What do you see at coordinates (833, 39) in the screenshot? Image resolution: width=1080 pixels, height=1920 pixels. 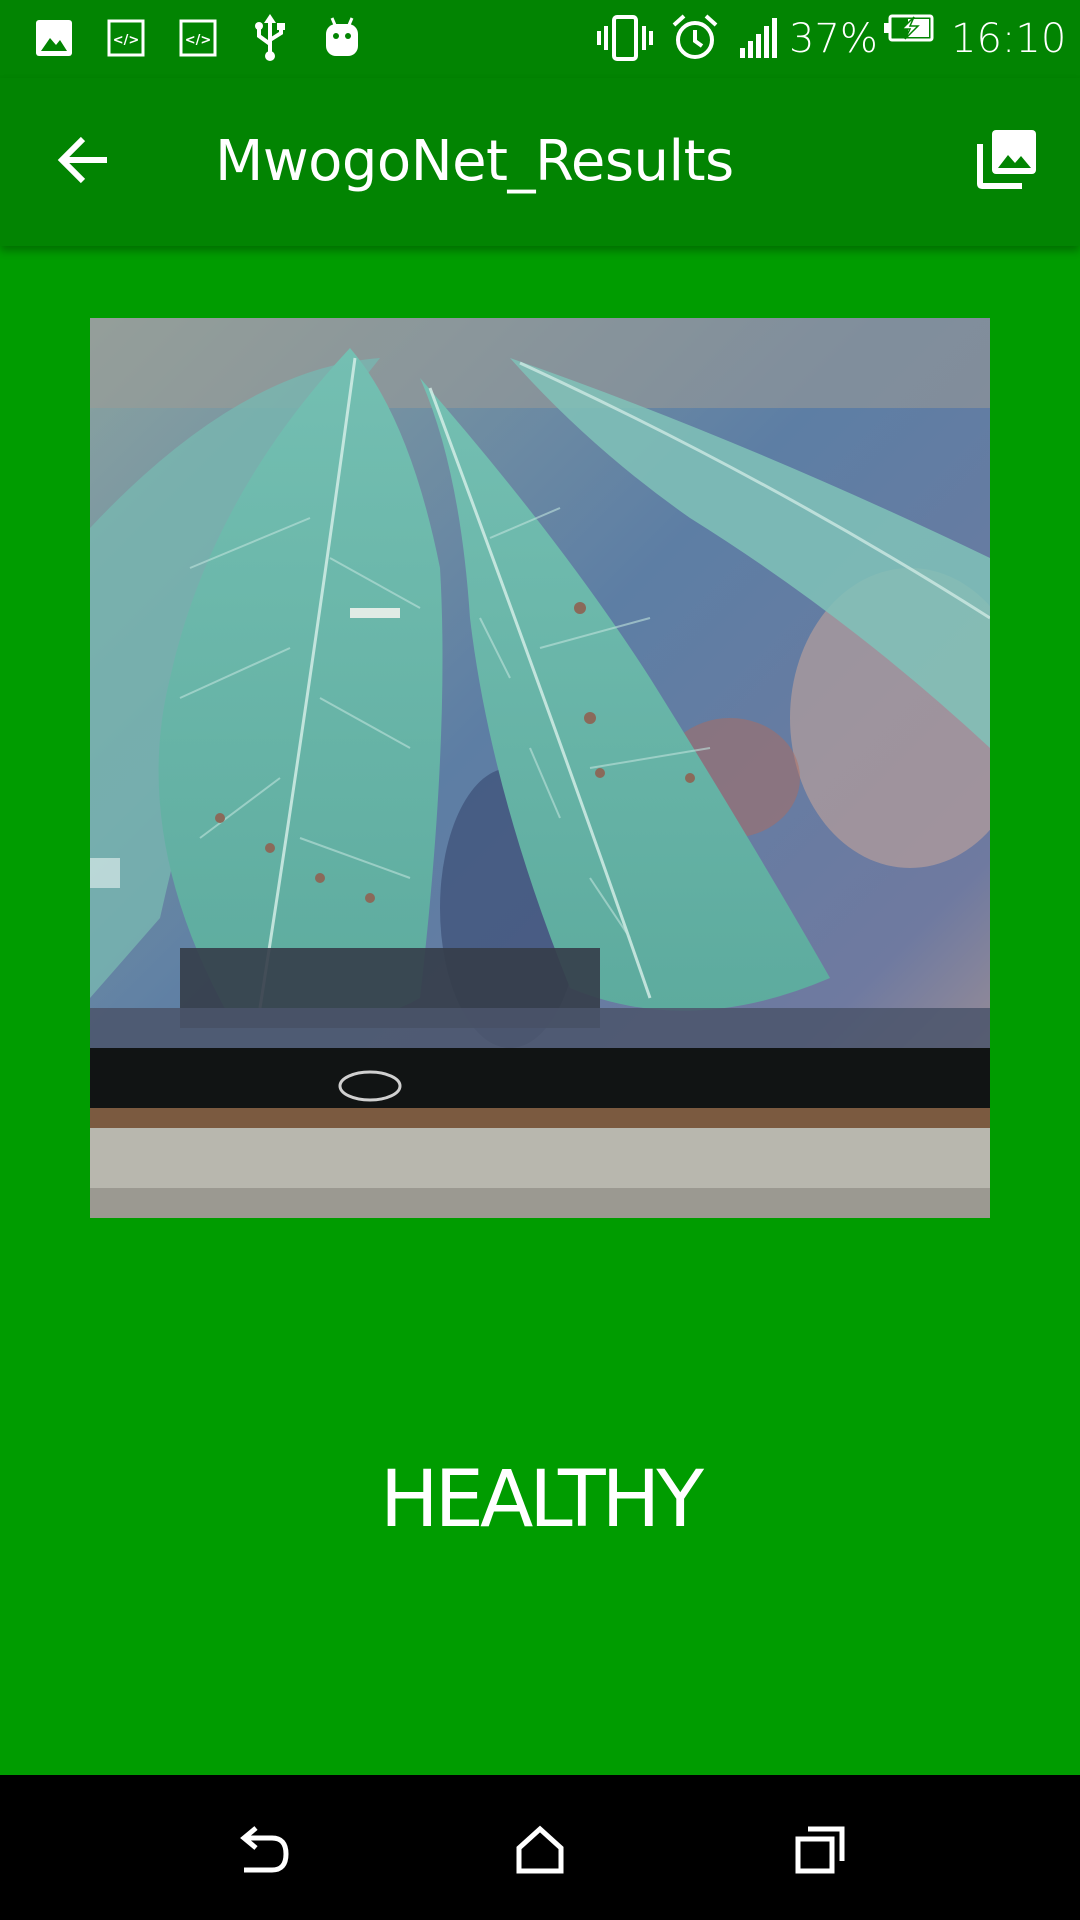 I see `battery-percentage: 37%` at bounding box center [833, 39].